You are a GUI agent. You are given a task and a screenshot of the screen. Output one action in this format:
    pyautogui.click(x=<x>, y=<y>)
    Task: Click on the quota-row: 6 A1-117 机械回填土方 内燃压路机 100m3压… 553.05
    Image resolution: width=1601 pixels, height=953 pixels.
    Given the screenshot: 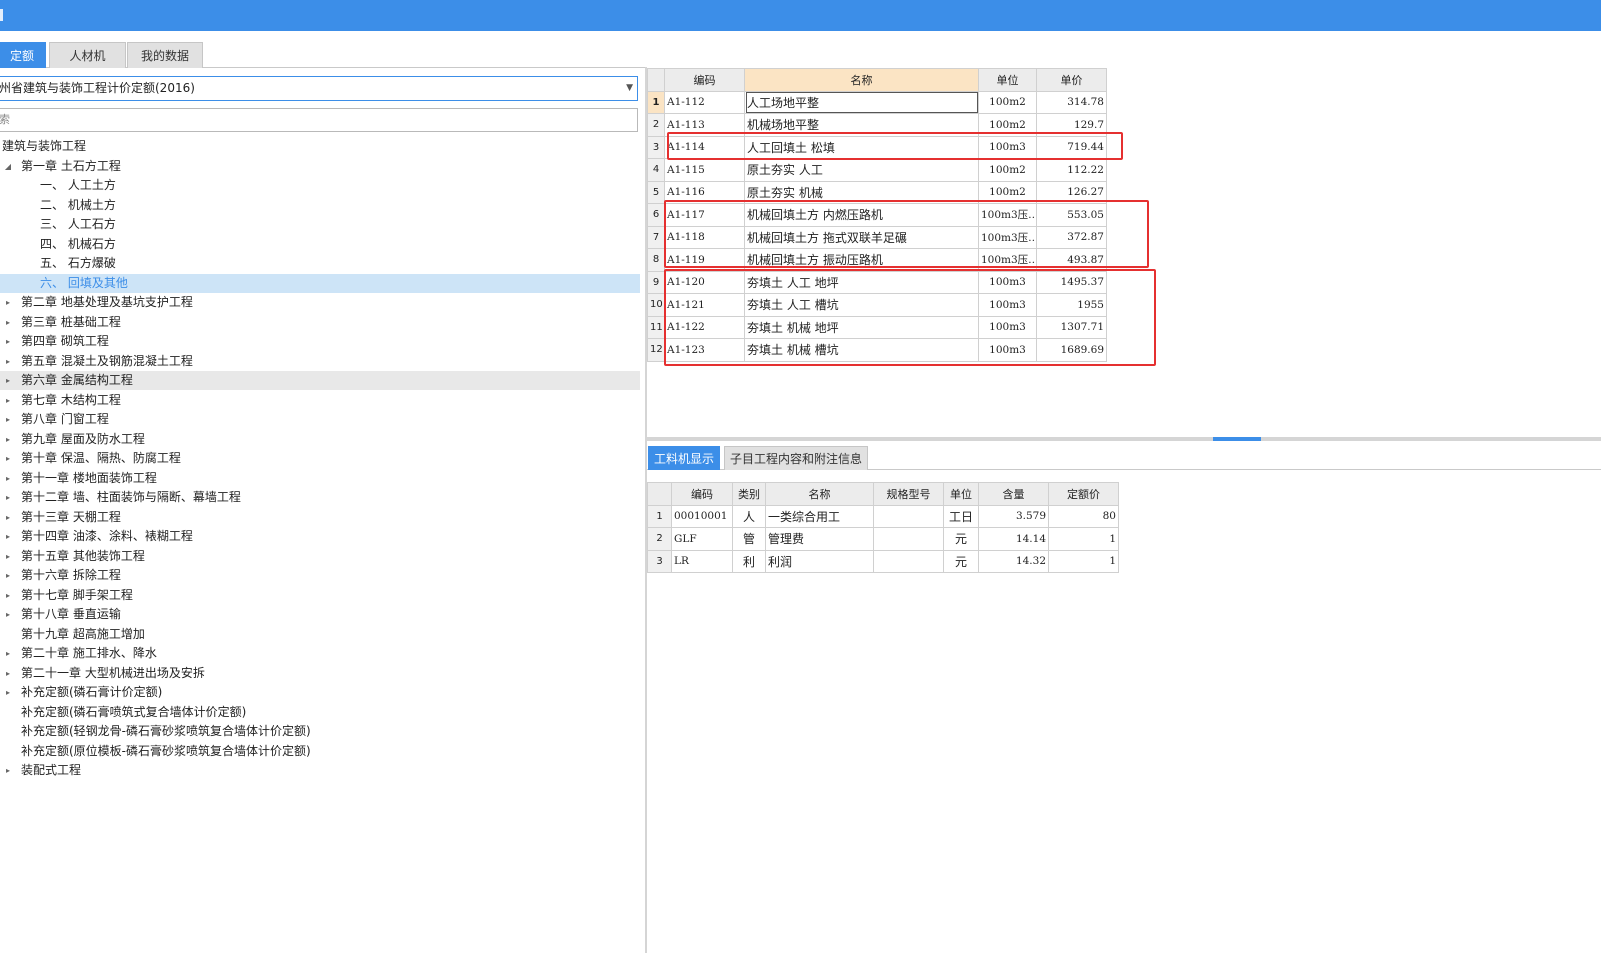 What is the action you would take?
    pyautogui.click(x=877, y=215)
    